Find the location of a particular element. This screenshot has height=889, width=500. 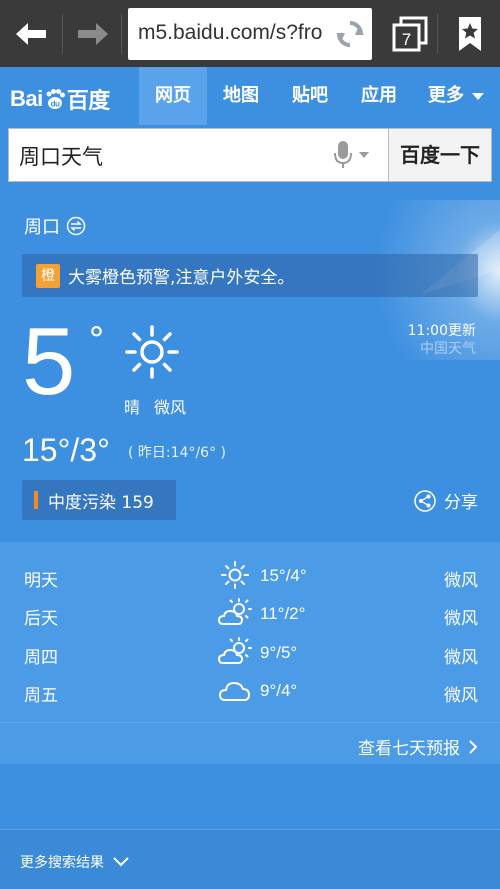

share-label: 分享 is located at coordinates (461, 503).